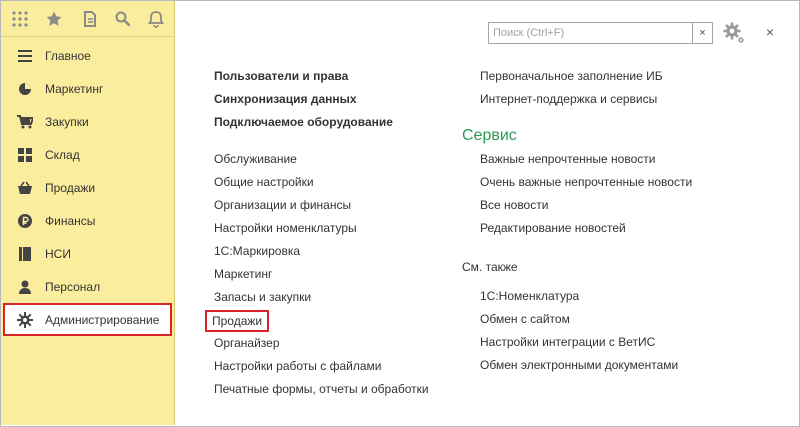 The width and height of the screenshot is (800, 427). Describe the element at coordinates (102, 319) in the screenshot. I see `sidebar-item-label: Администрирование` at that location.